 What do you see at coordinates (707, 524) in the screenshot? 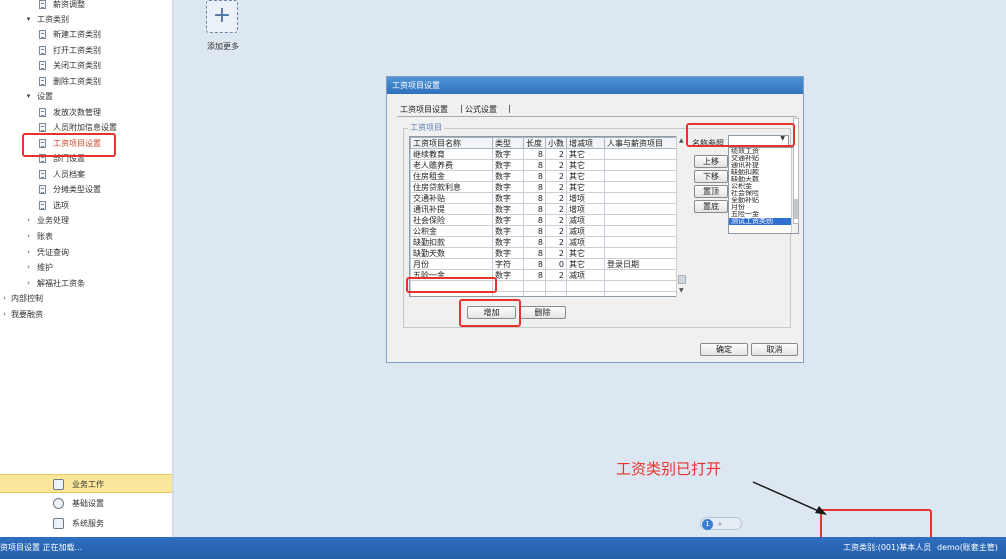
I see `page-current: 1` at bounding box center [707, 524].